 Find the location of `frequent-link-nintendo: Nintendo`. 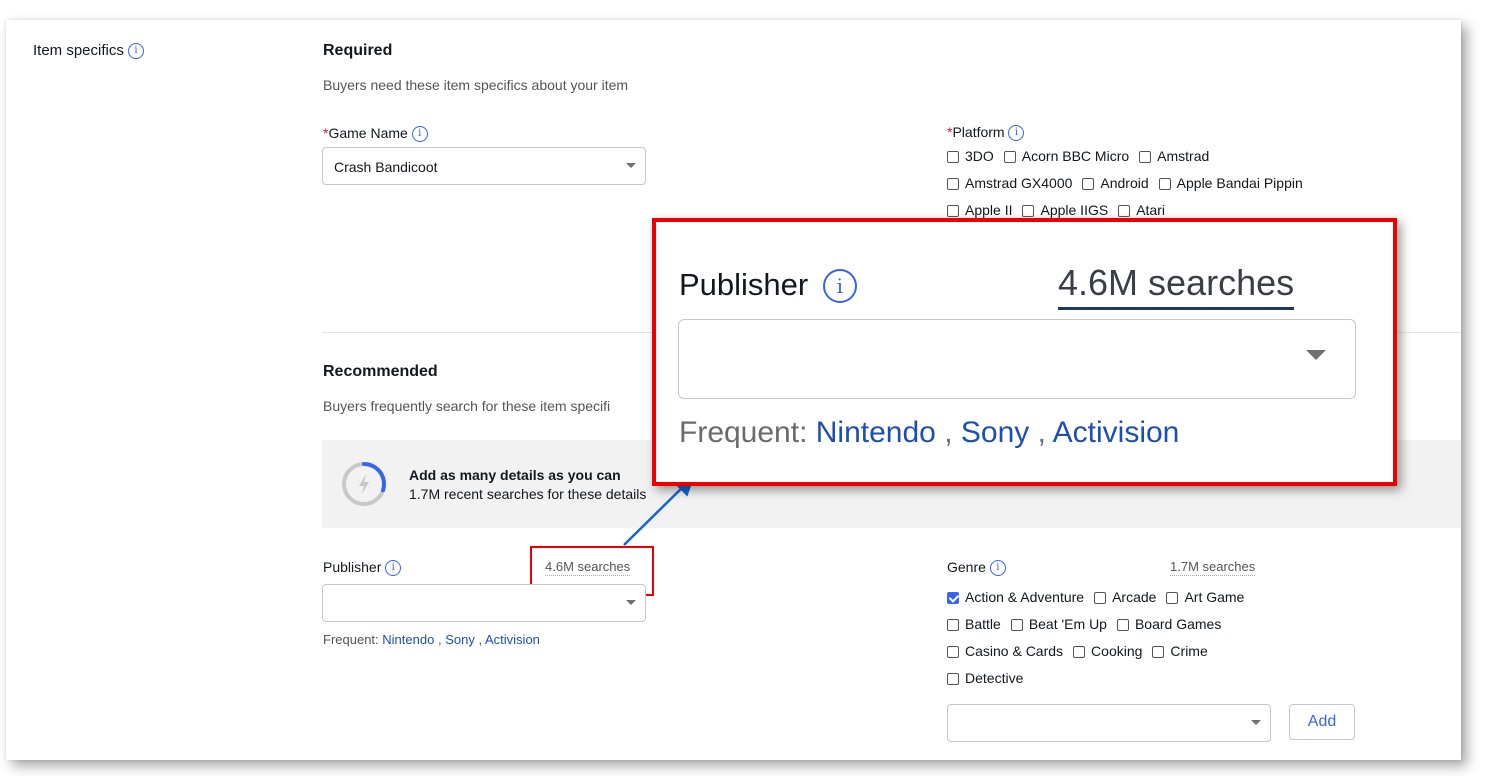

frequent-link-nintendo: Nintendo is located at coordinates (876, 432).